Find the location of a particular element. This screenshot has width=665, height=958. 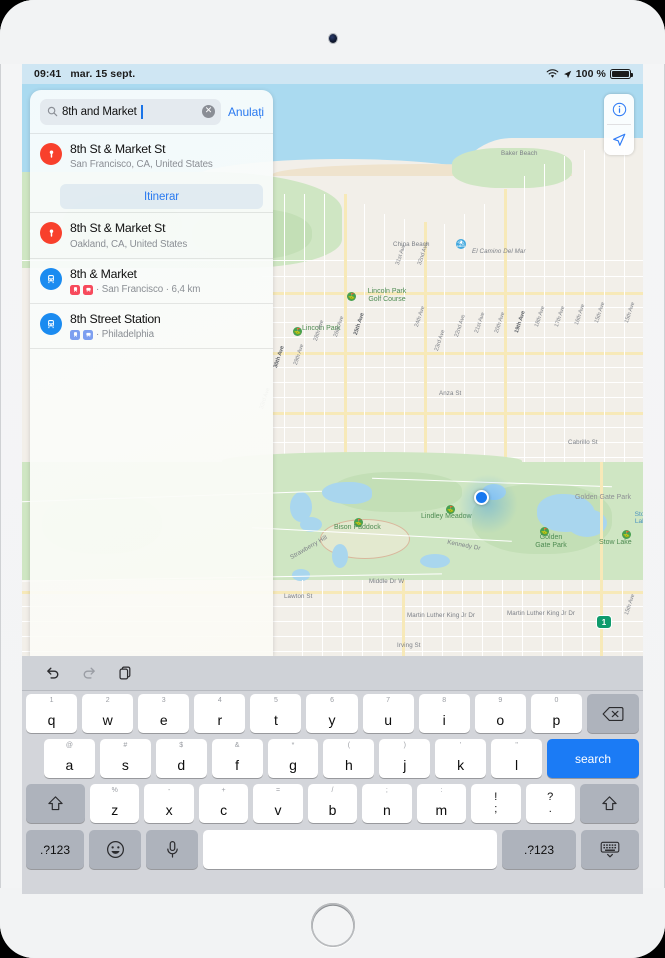

key-i: 8i is located at coordinates (444, 713).